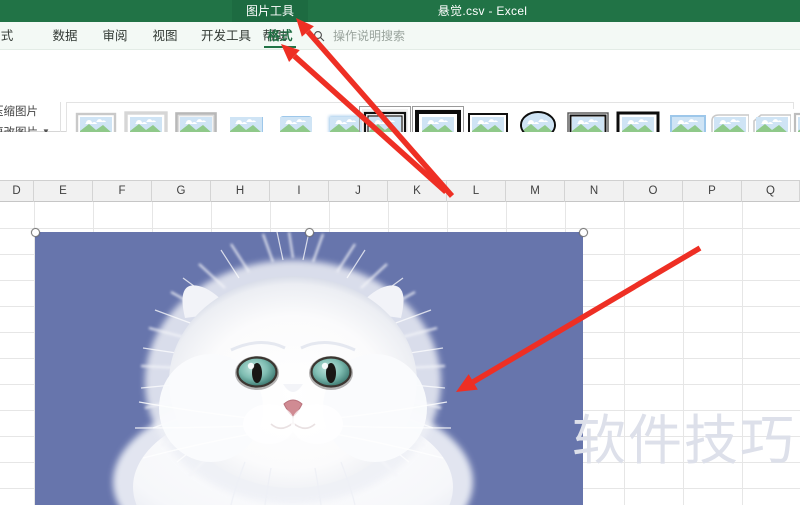 Image resolution: width=800 pixels, height=505 pixels. Describe the element at coordinates (579, 318) in the screenshot. I see `arrow-to-picture` at that location.